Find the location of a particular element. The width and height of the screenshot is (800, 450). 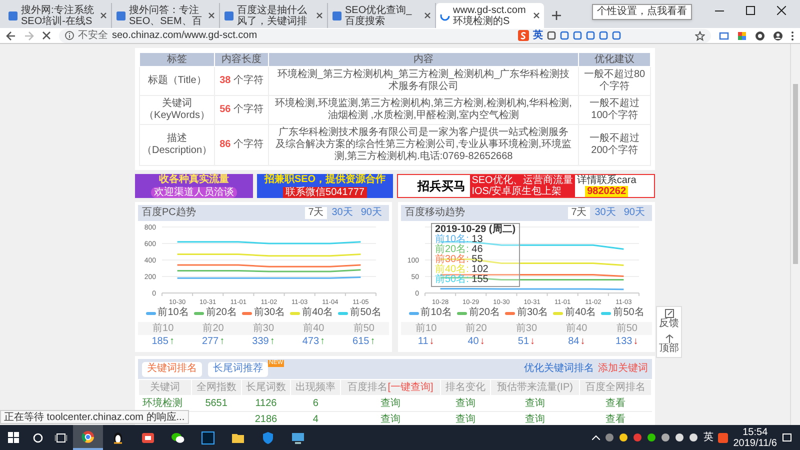

ad-banner: 招兼职SEO，提供资源合作 联系微信5041777 is located at coordinates (325, 186).